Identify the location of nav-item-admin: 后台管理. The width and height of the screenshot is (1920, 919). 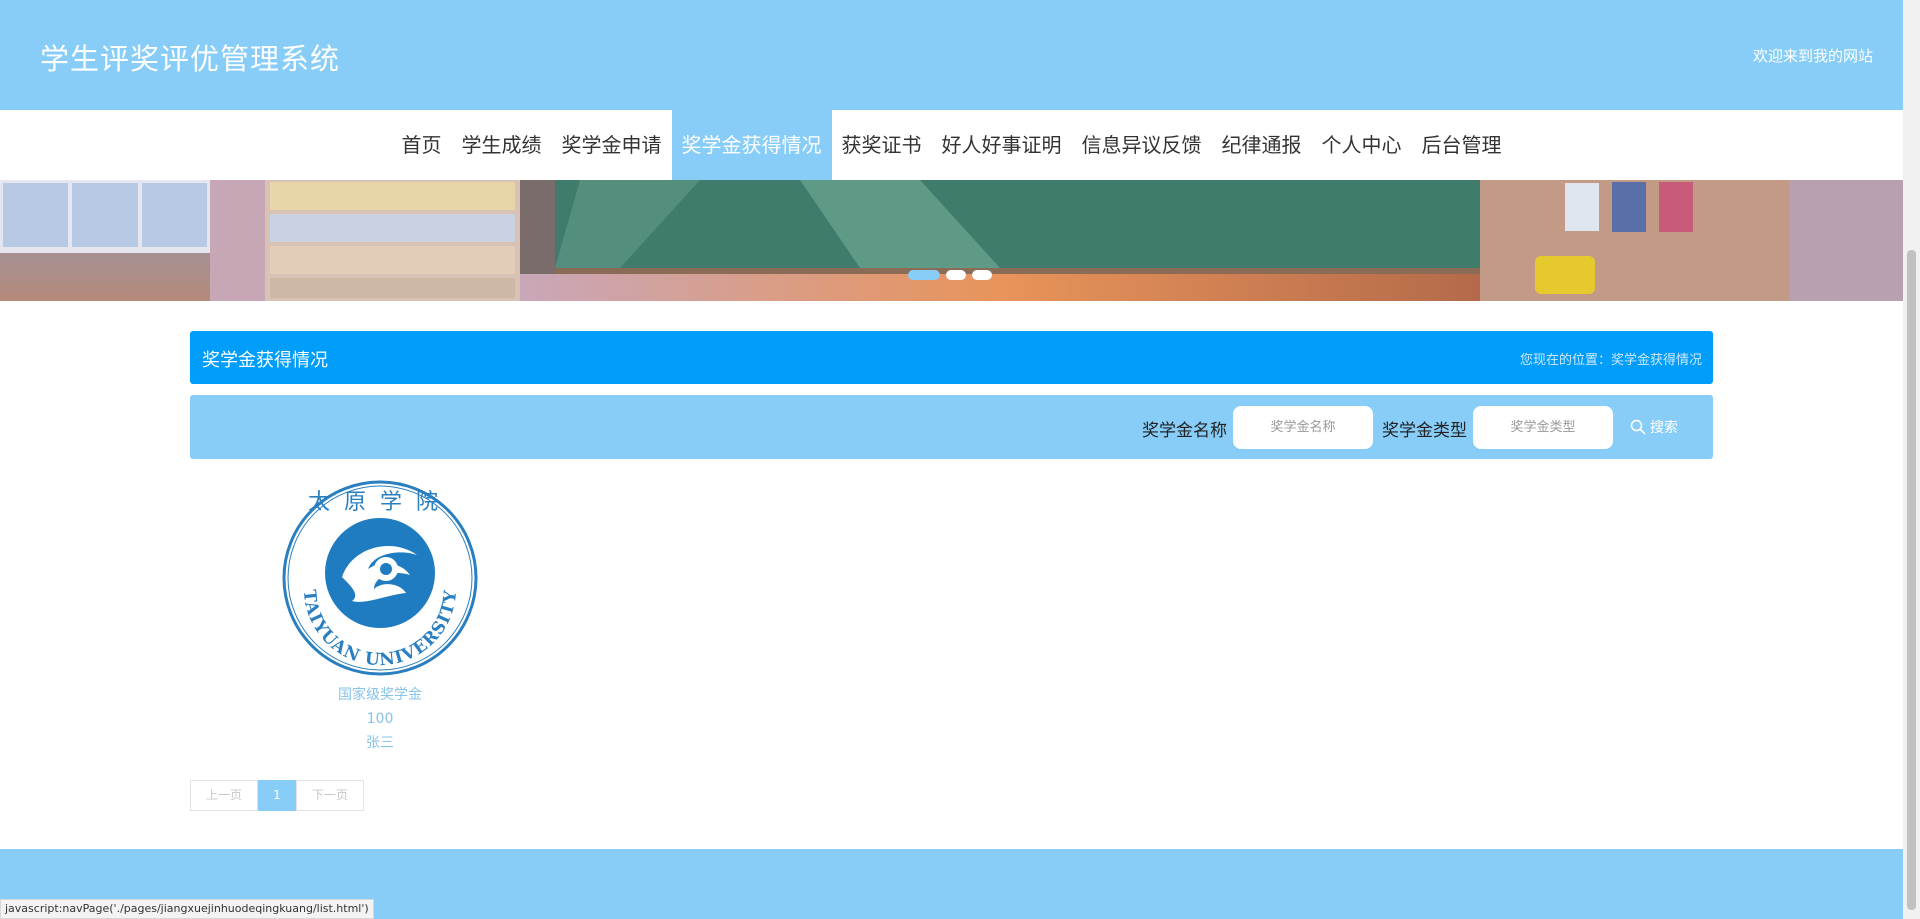
(1462, 145).